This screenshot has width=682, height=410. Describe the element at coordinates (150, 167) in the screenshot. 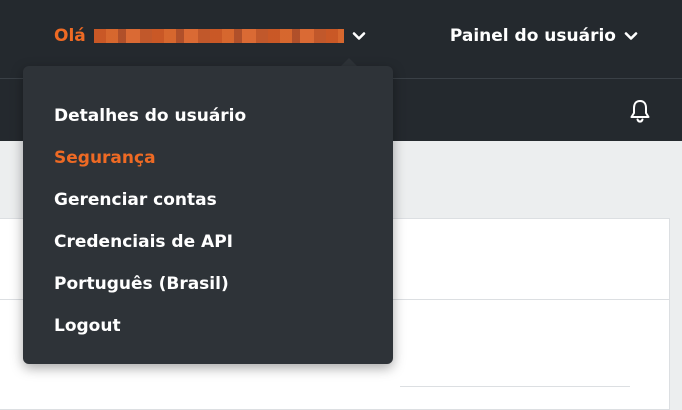

I see `menu-item-security: Segurança` at that location.